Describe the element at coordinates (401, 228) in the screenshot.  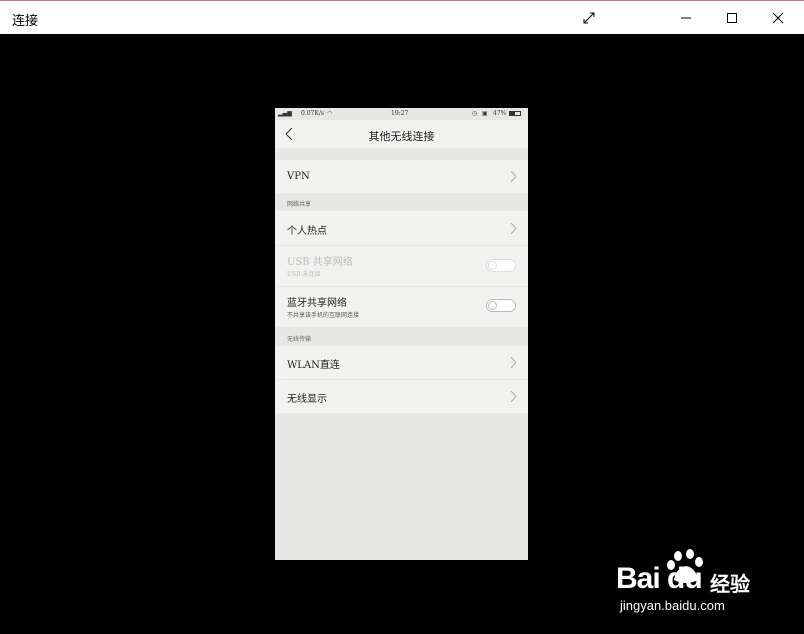
I see `hotspot-item: 个人热点` at that location.